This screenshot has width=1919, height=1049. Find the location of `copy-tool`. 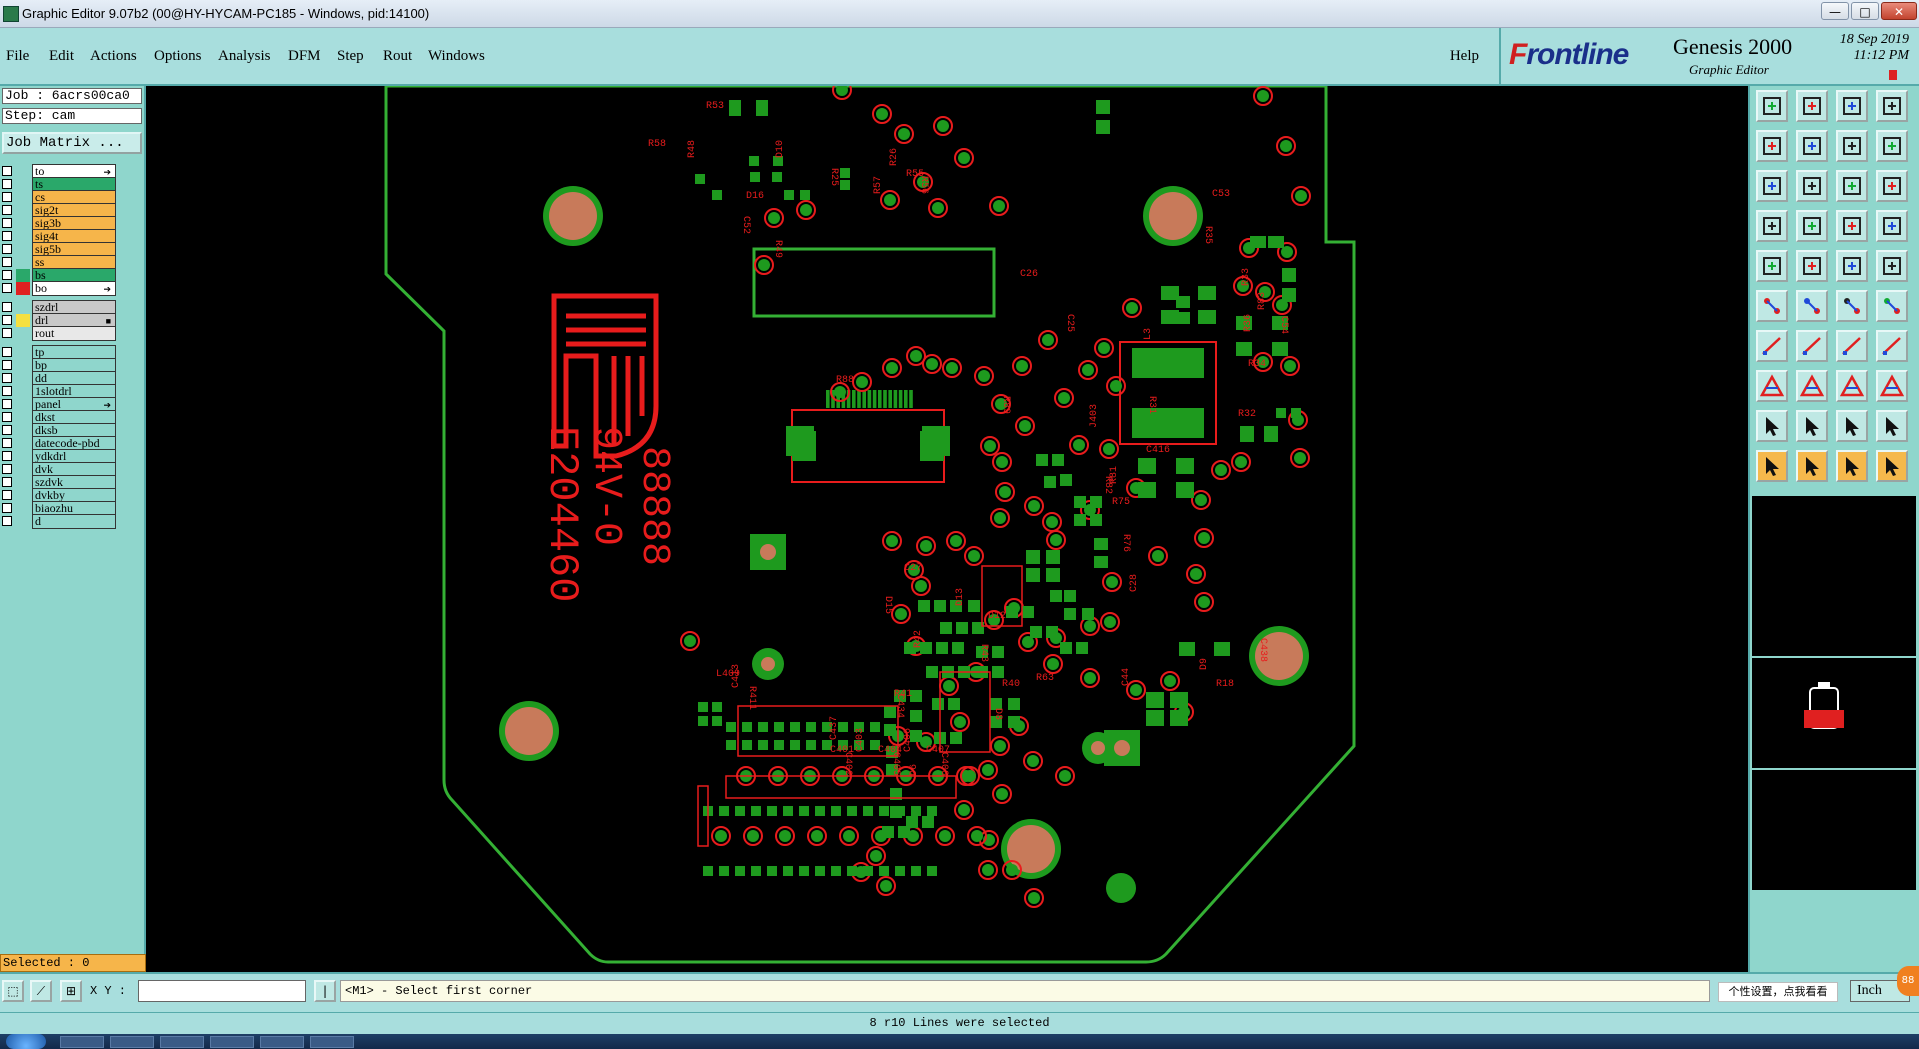

copy-tool is located at coordinates (1812, 266).